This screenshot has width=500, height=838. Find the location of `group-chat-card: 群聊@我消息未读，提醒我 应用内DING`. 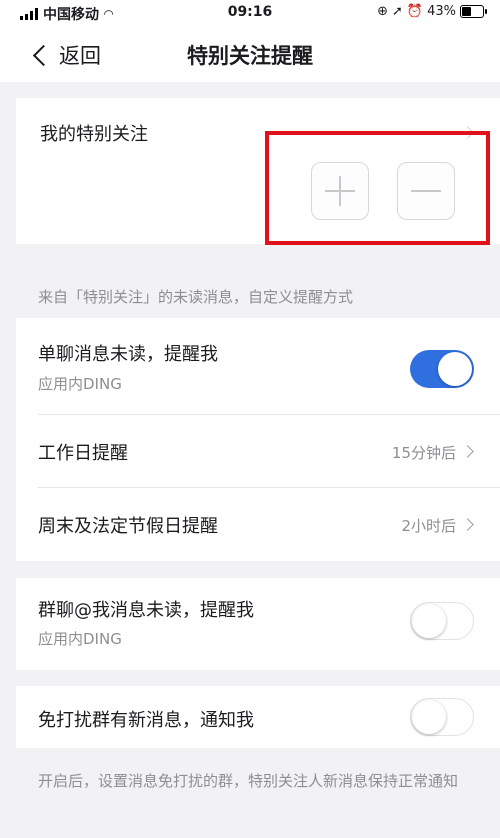

group-chat-card: 群聊@我消息未读，提醒我 应用内DING is located at coordinates (258, 624).